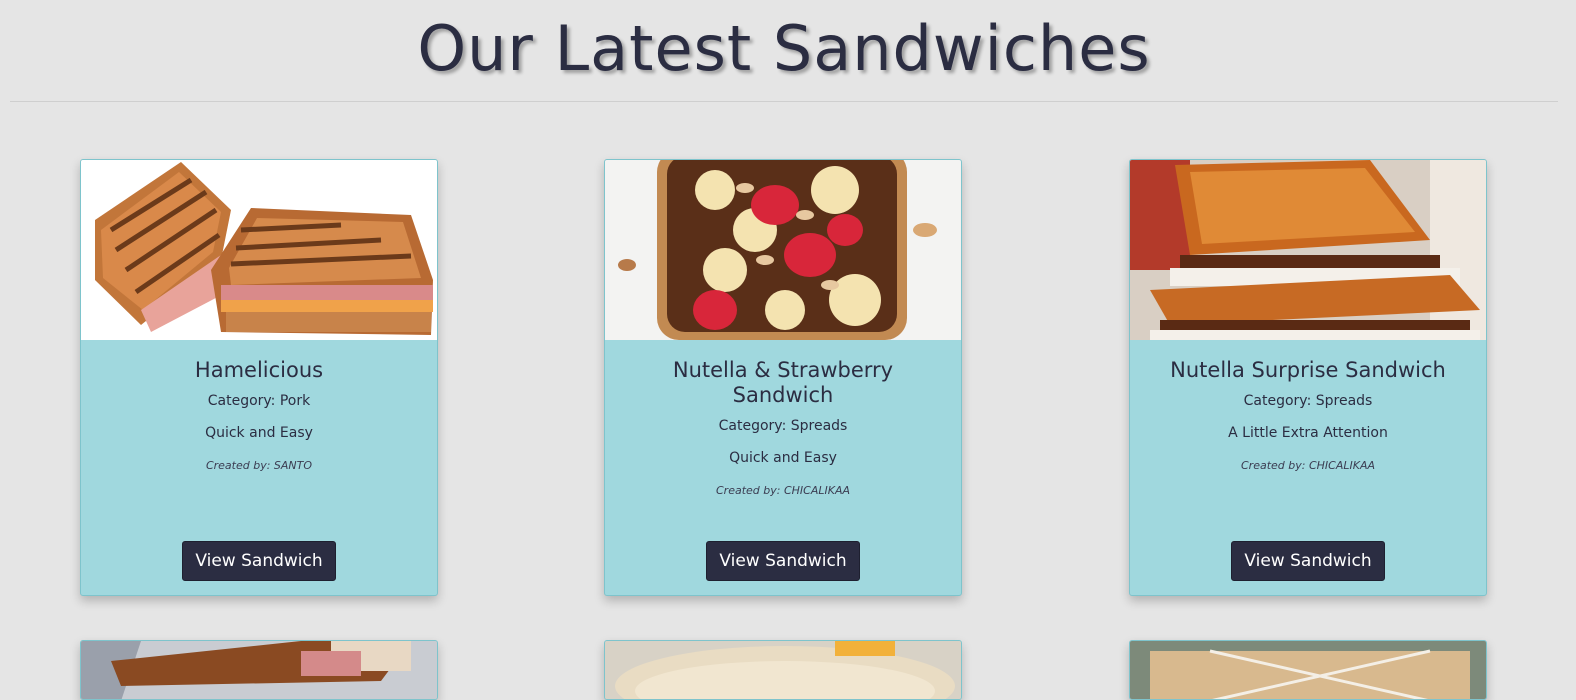  Describe the element at coordinates (784, 48) in the screenshot. I see `page-title: Our Latest Sandwiches` at that location.